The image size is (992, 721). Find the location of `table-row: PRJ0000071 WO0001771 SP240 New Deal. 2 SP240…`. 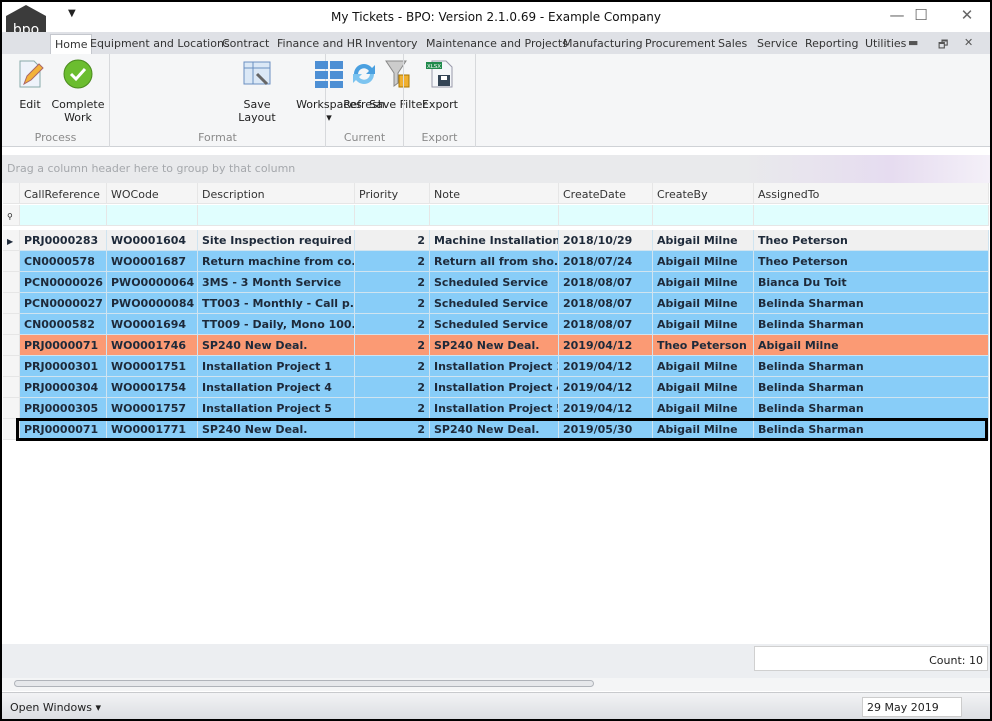

table-row: PRJ0000071 WO0001771 SP240 New Deal. 2 SP240… is located at coordinates (496, 429).